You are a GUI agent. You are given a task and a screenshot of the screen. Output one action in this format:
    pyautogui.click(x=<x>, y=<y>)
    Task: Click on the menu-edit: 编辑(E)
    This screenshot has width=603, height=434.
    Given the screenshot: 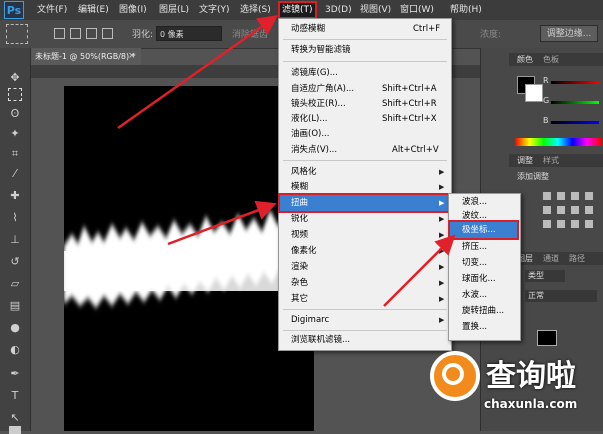 What is the action you would take?
    pyautogui.click(x=93, y=10)
    